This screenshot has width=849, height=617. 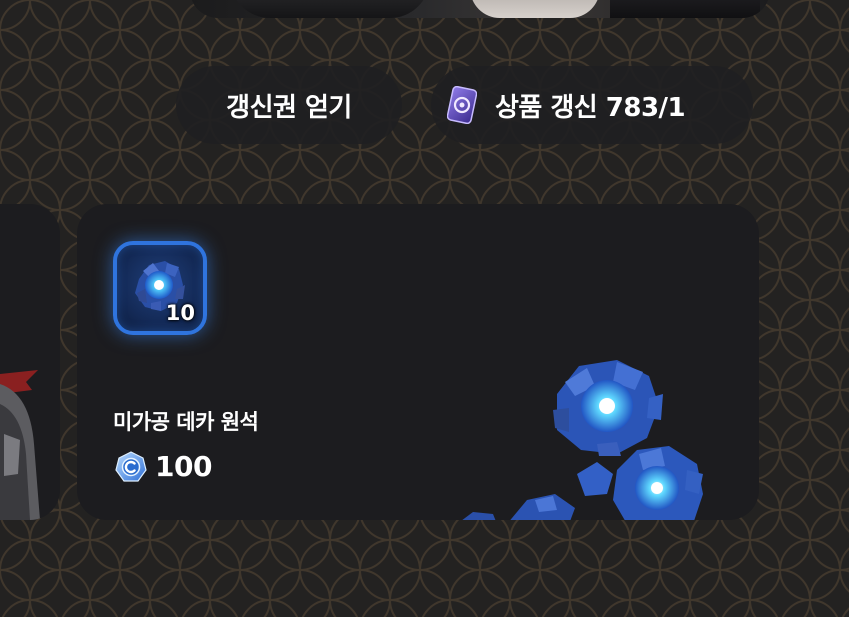 What do you see at coordinates (30, 362) in the screenshot?
I see `shop-item-card-previous` at bounding box center [30, 362].